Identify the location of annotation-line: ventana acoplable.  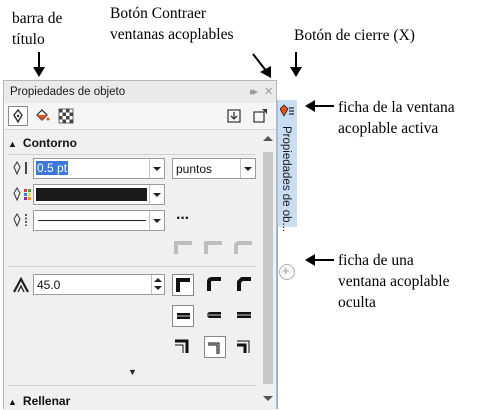
(394, 281).